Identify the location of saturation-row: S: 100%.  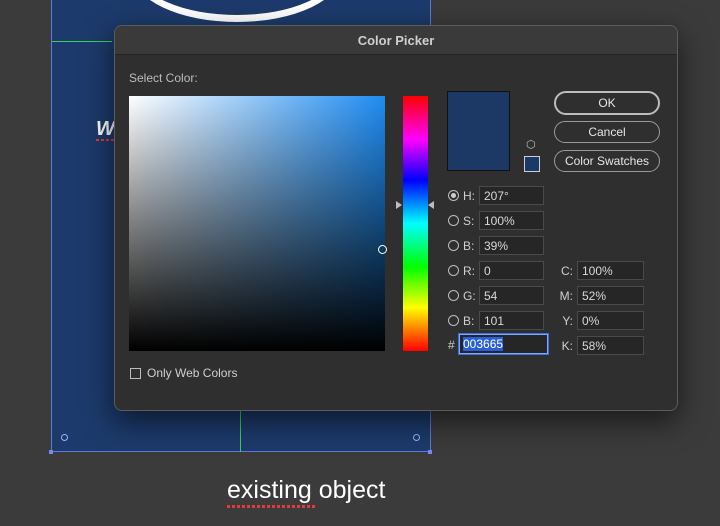
(496, 220).